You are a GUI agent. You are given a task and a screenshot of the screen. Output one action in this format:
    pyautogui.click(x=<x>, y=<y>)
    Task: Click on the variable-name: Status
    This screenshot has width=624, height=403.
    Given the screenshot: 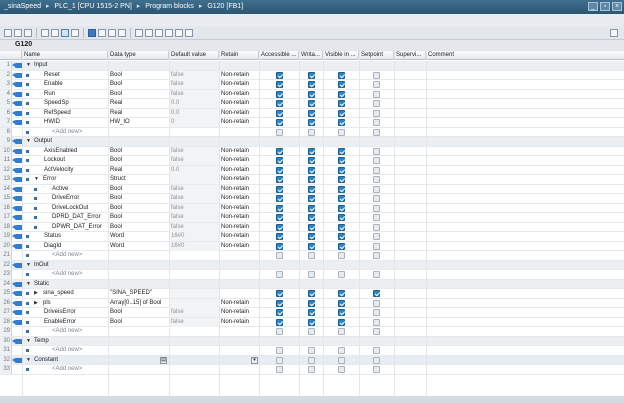 What is the action you would take?
    pyautogui.click(x=77, y=236)
    